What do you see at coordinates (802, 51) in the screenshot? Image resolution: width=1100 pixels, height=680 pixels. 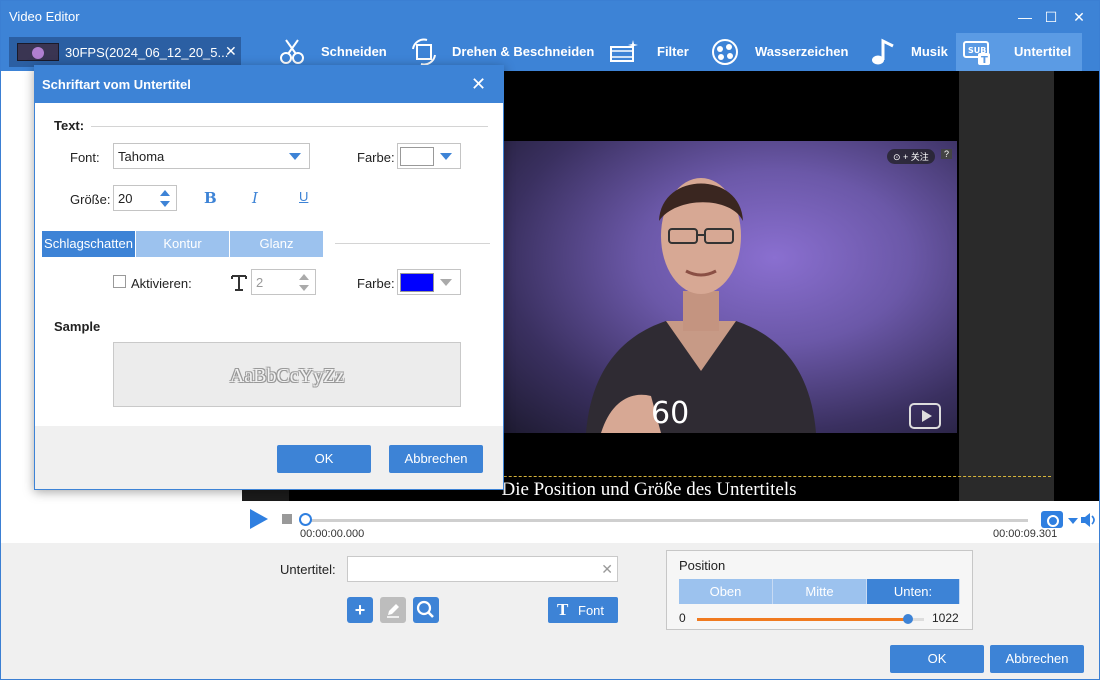 I see `tool-label: Wasserzeichen` at bounding box center [802, 51].